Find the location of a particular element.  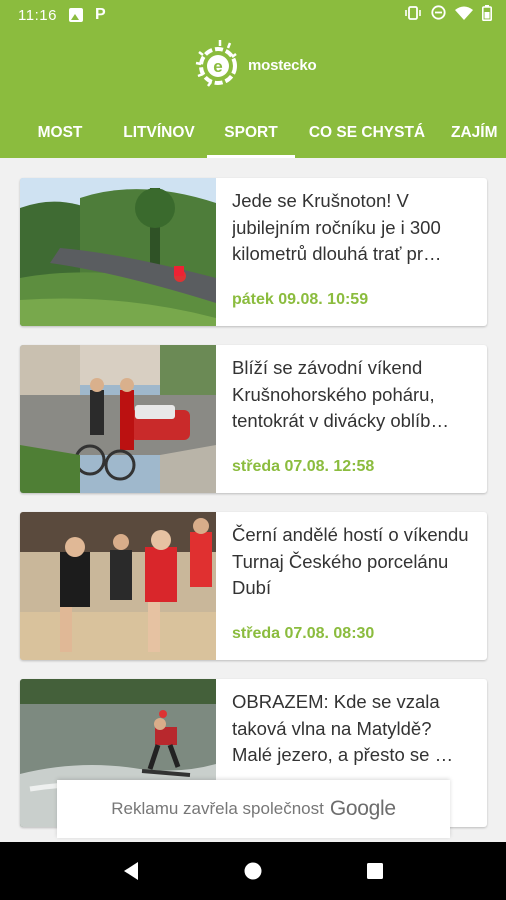

tab-label: MOST is located at coordinates (60, 132).